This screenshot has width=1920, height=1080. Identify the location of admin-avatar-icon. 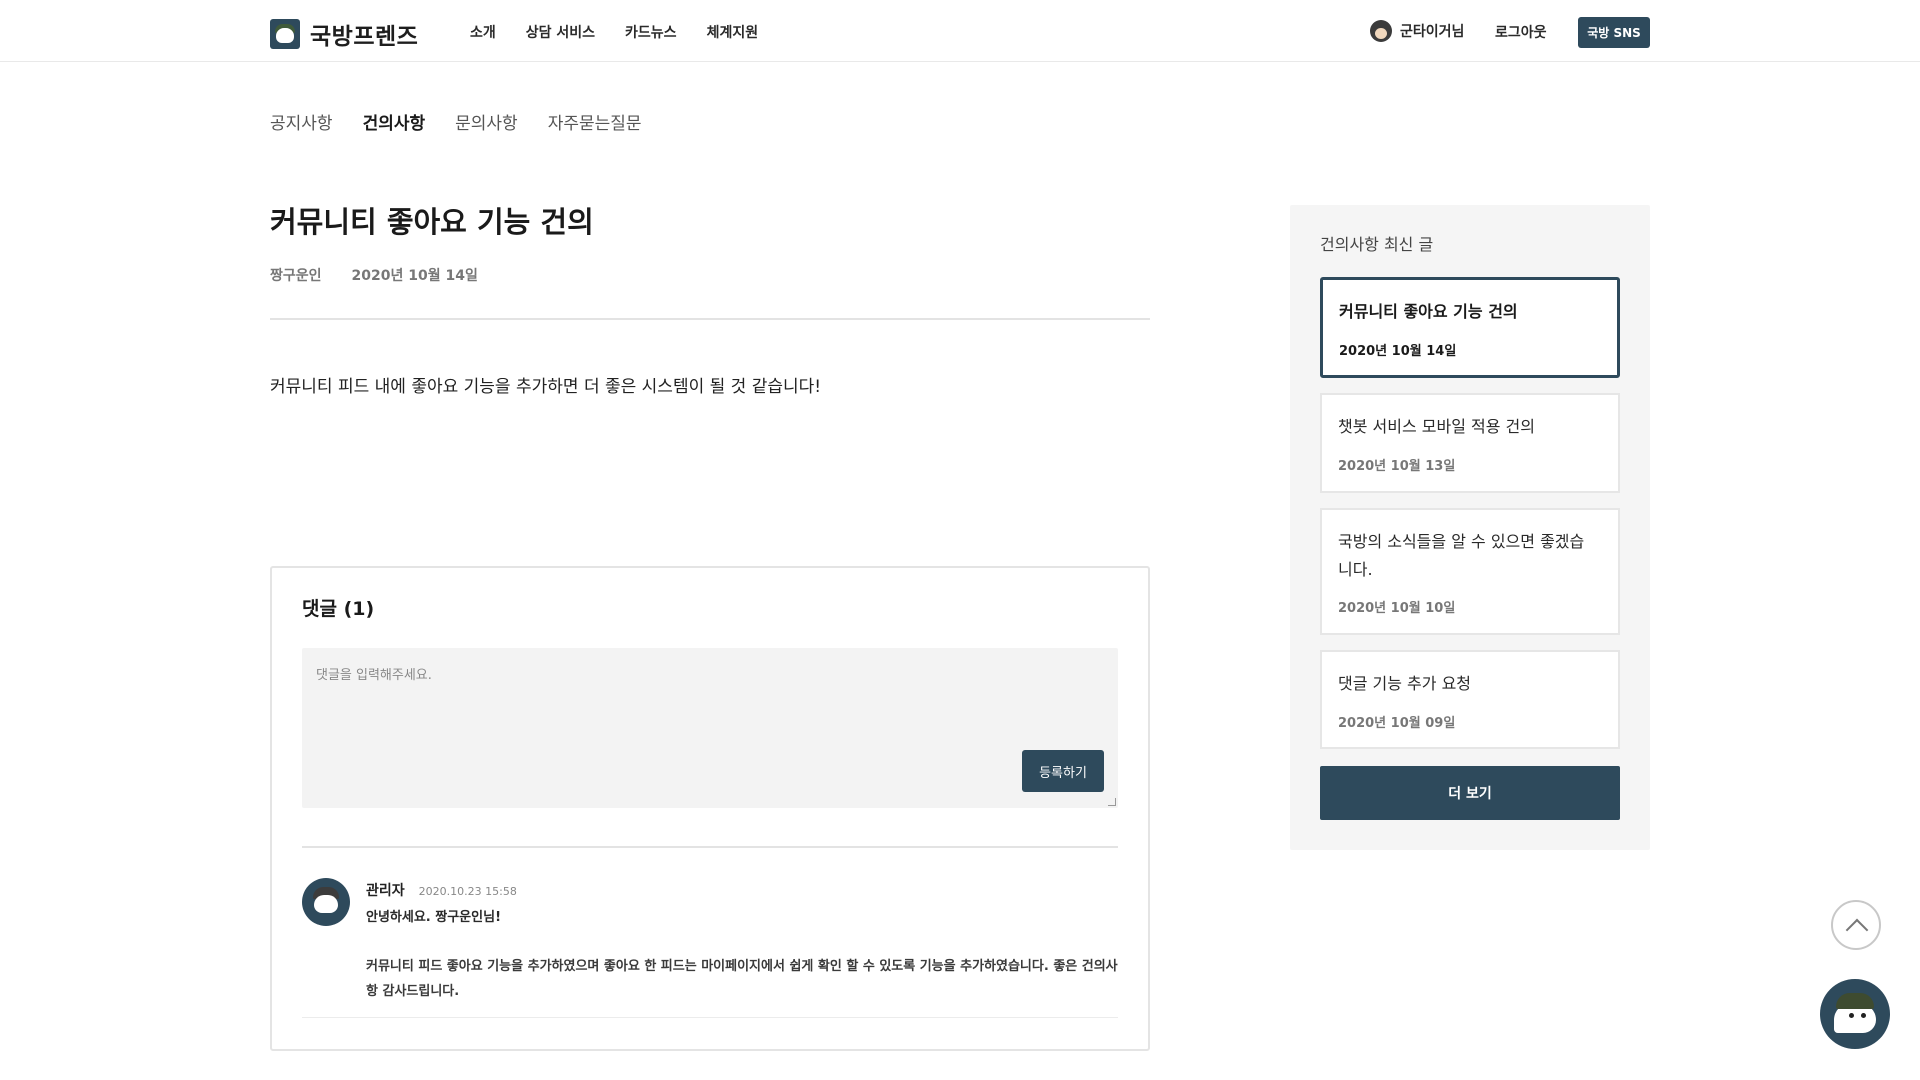
(326, 902).